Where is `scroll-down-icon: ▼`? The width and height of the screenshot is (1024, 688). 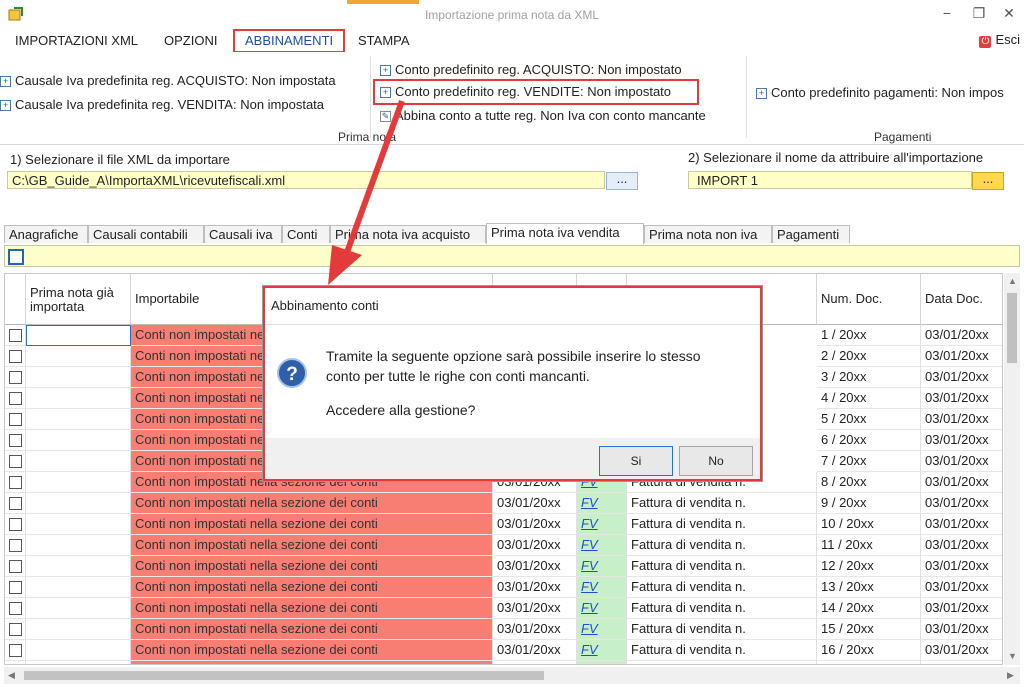
scroll-down-icon: ▼ is located at coordinates (1012, 656).